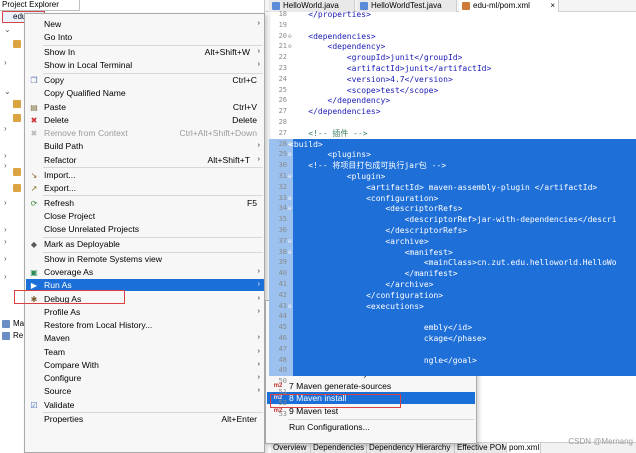 This screenshot has width=636, height=453. I want to click on menu-item-source: Source ›, so click(145, 391).